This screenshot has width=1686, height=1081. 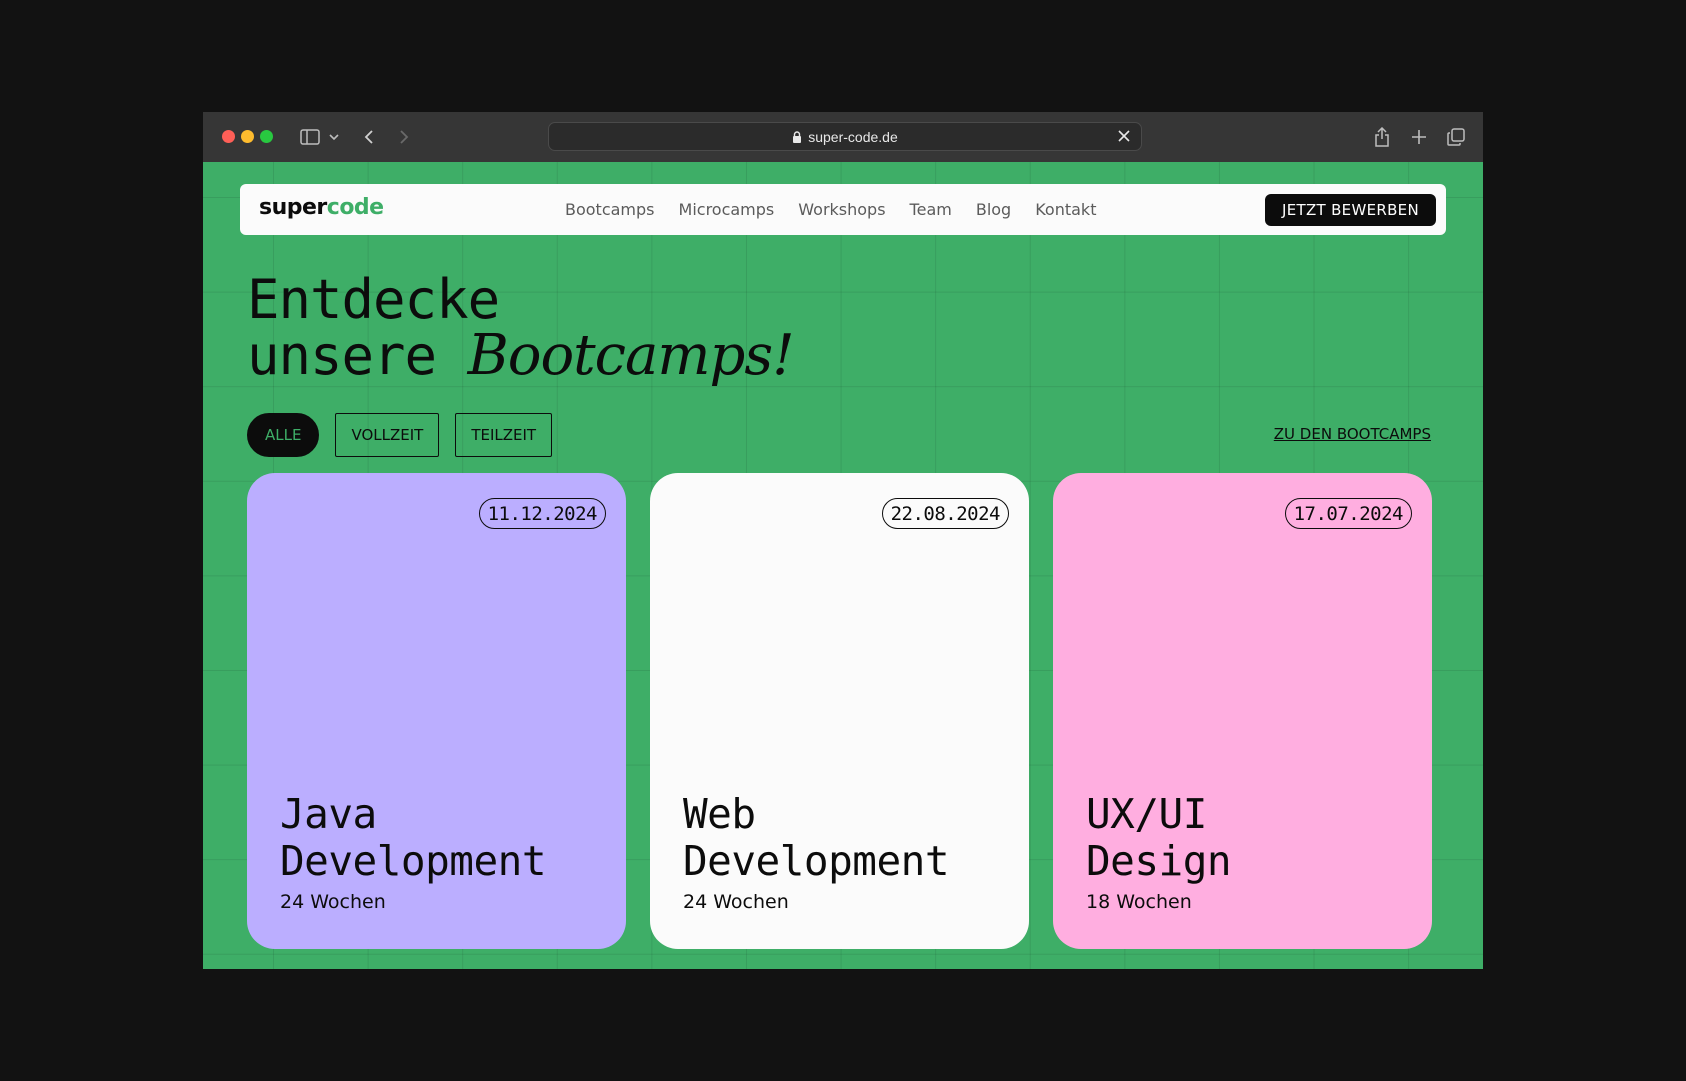 What do you see at coordinates (266, 136) in the screenshot?
I see `zoom-window-button` at bounding box center [266, 136].